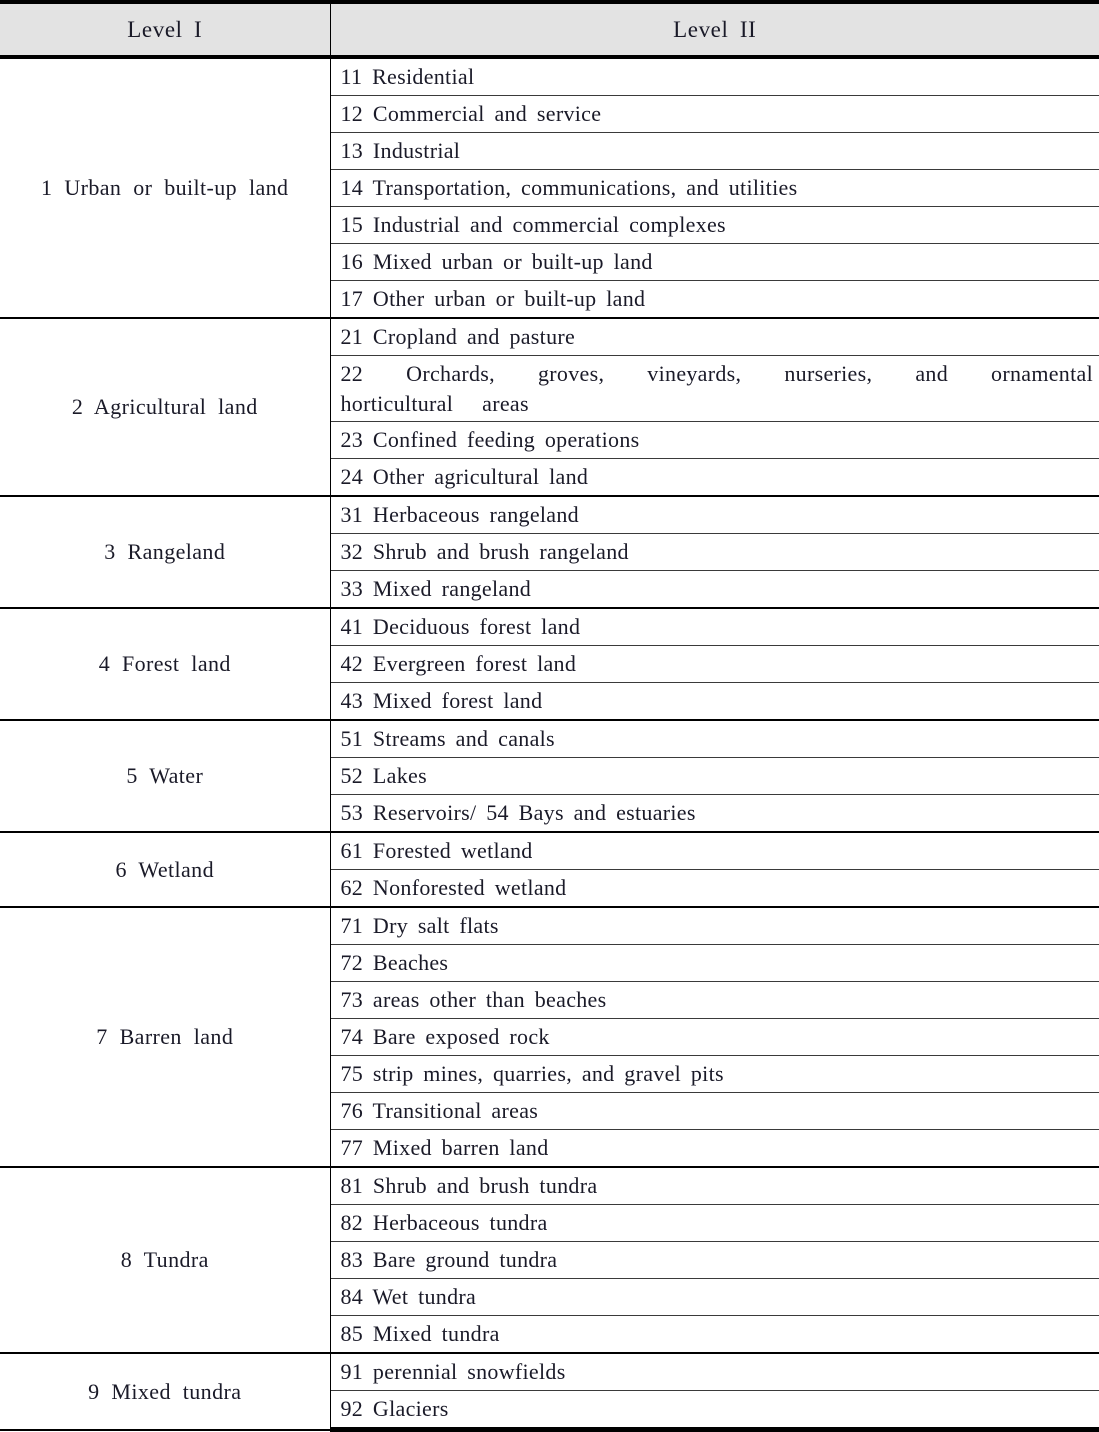  Describe the element at coordinates (714, 1335) in the screenshot. I see `level-2-category-cell: 85 Mixed tundra` at that location.